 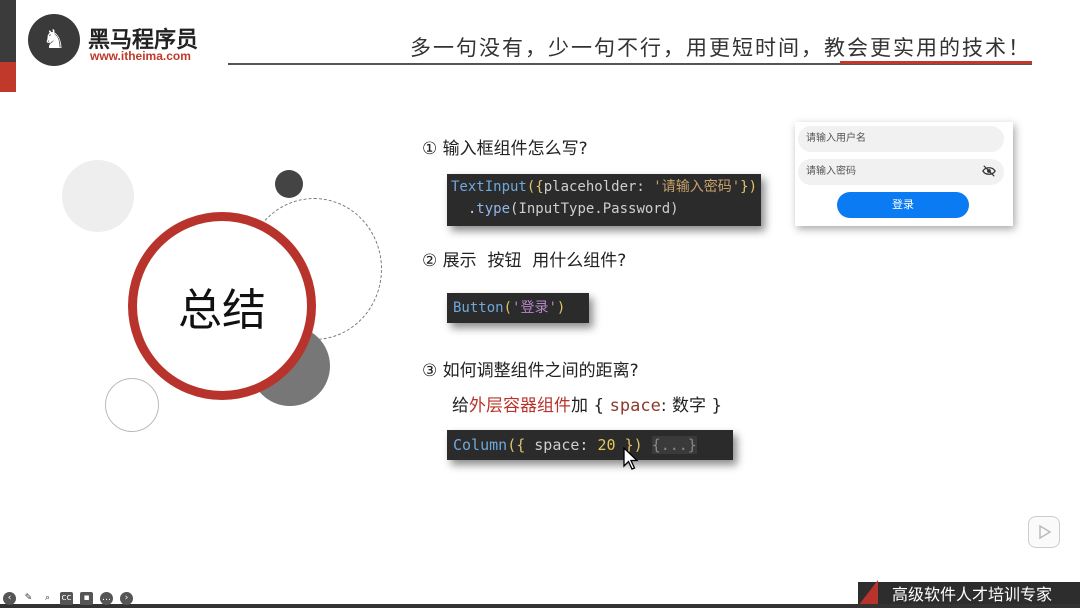 What do you see at coordinates (515, 149) in the screenshot?
I see `question-1-text: 输入框组件怎么写?` at bounding box center [515, 149].